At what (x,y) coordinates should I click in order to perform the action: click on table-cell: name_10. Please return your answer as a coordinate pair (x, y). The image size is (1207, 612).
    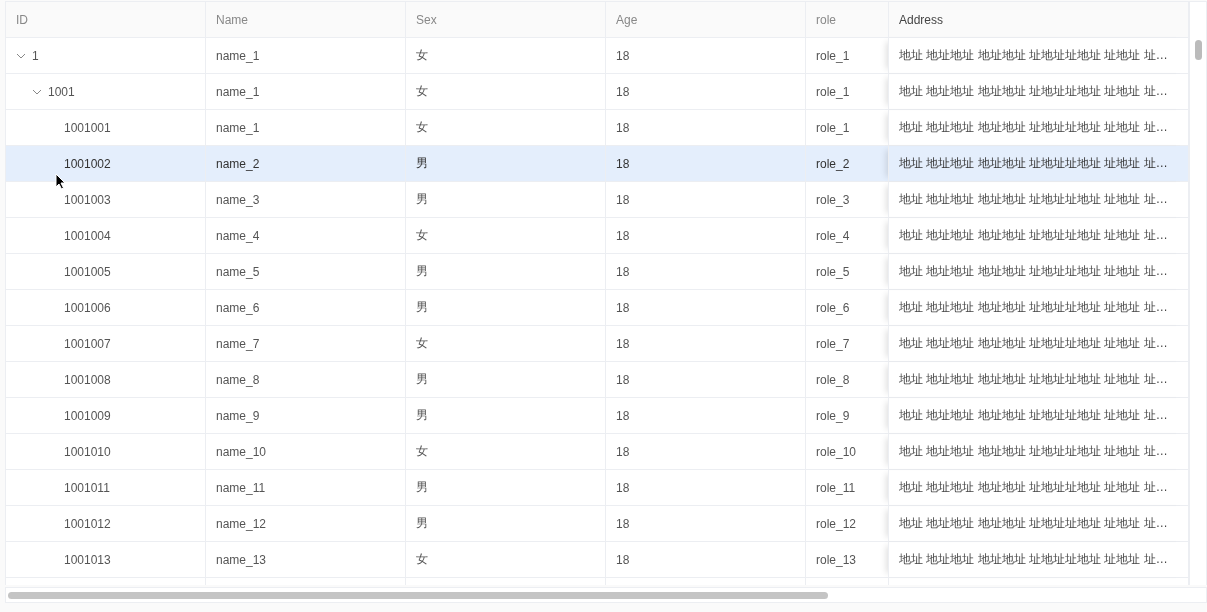
    Looking at the image, I should click on (241, 451).